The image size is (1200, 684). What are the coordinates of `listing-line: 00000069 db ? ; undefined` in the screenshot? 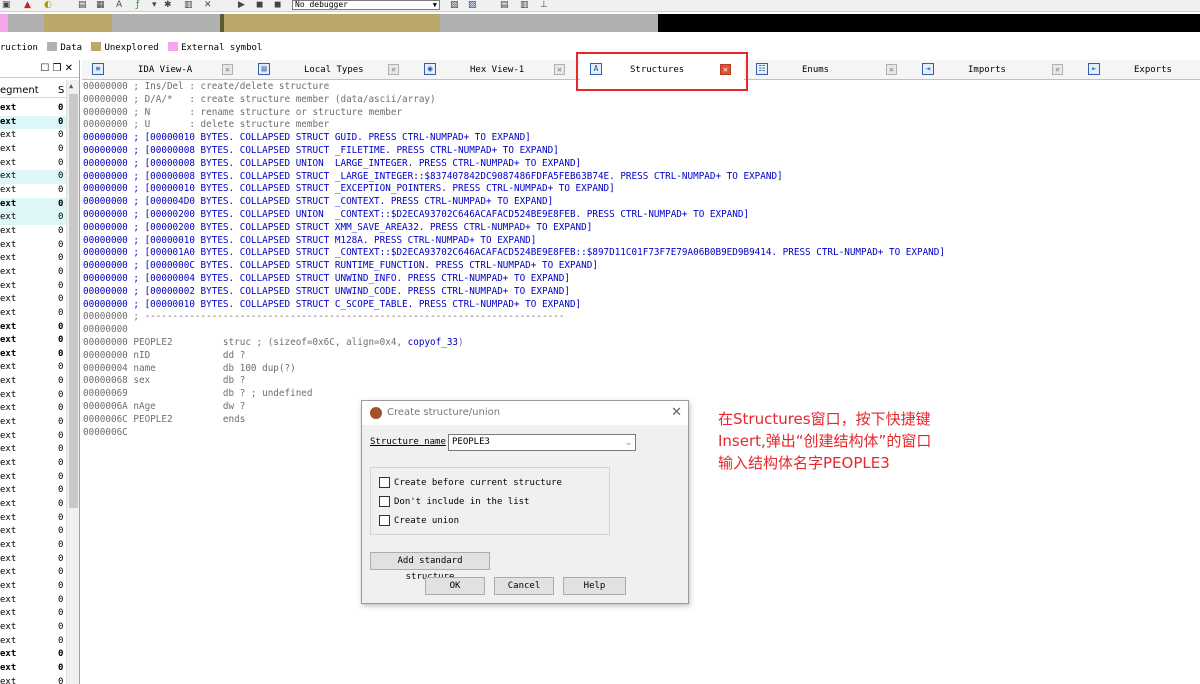 It's located at (641, 394).